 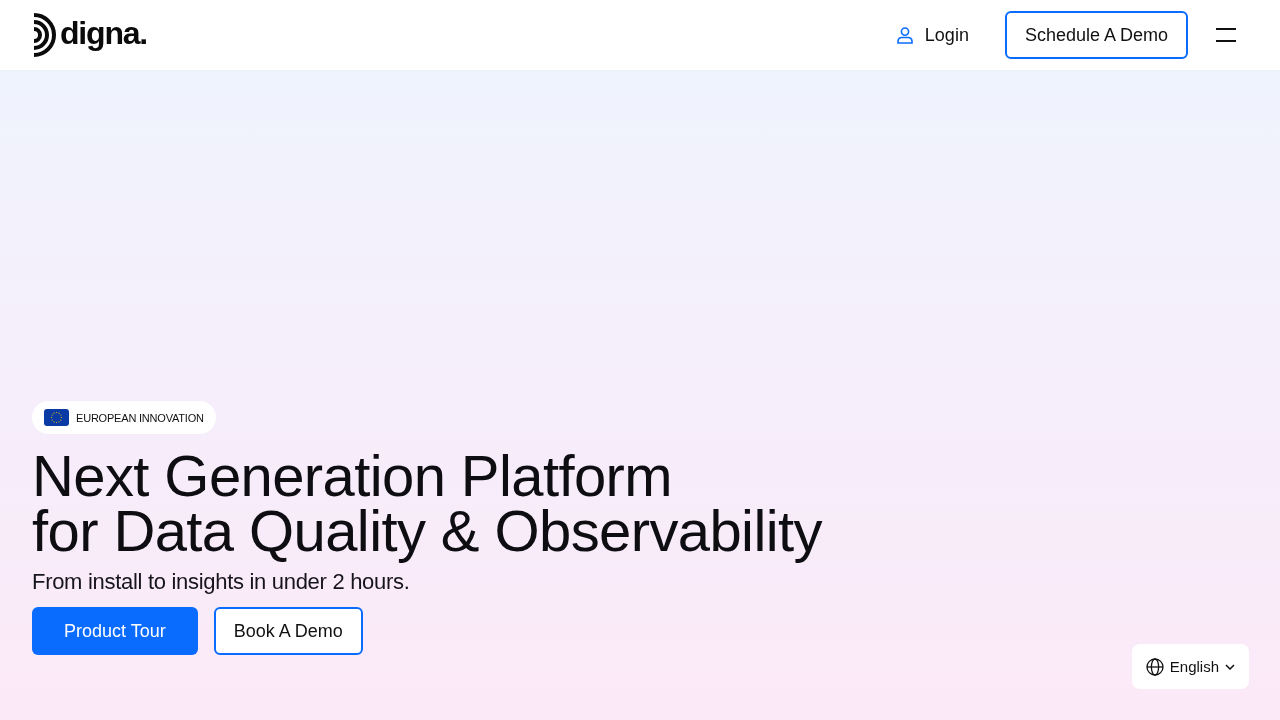 I want to click on hero-heading: Next Generation Platform for Data Quality & Observability, so click(x=427, y=503).